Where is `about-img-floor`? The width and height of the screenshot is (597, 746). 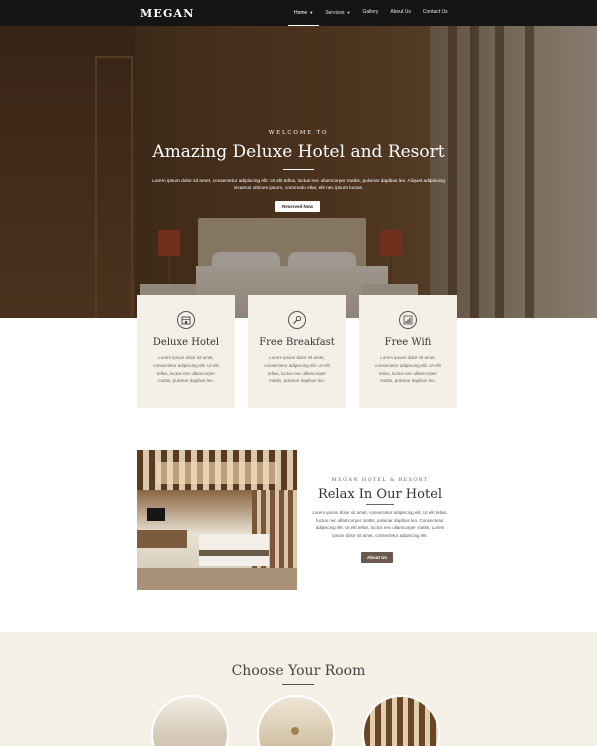 about-img-floor is located at coordinates (217, 579).